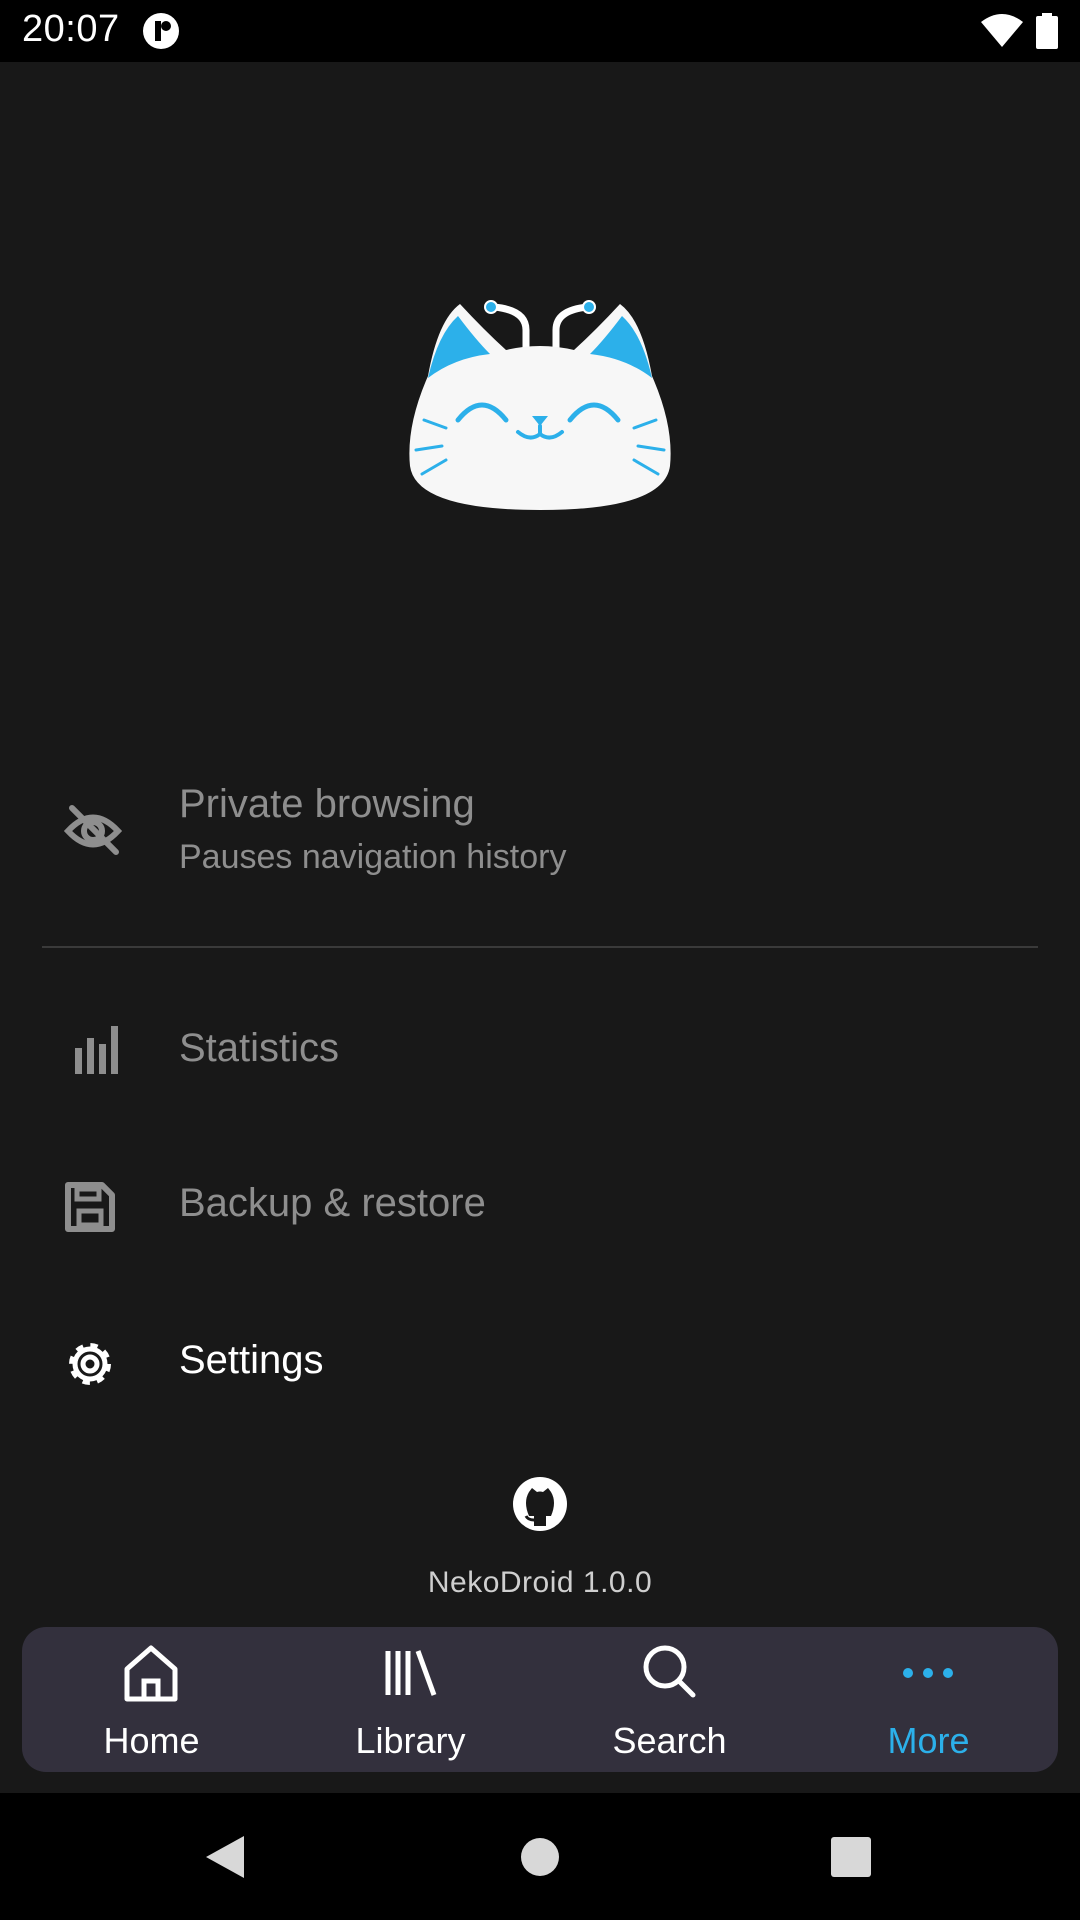 This screenshot has width=1080, height=1920. Describe the element at coordinates (540, 1205) in the screenshot. I see `backup-restore-item: Backup & restore` at that location.